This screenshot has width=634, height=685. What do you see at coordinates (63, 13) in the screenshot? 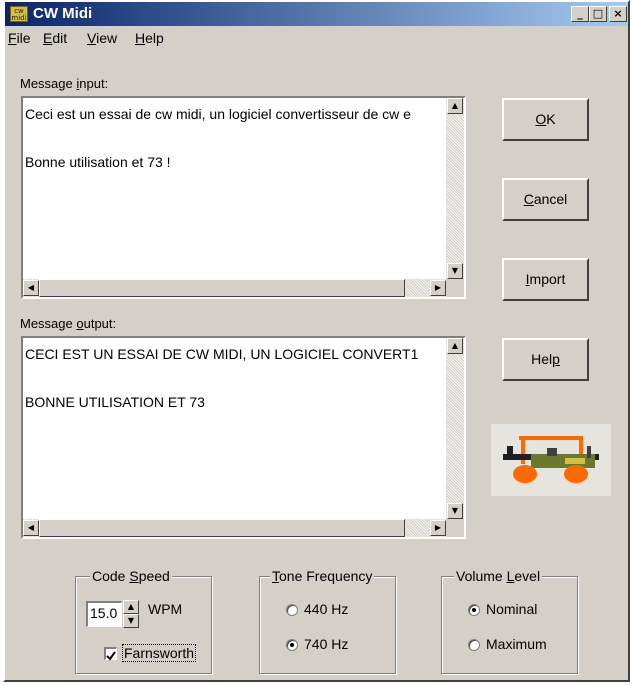
I see `window-title: CW Midi` at bounding box center [63, 13].